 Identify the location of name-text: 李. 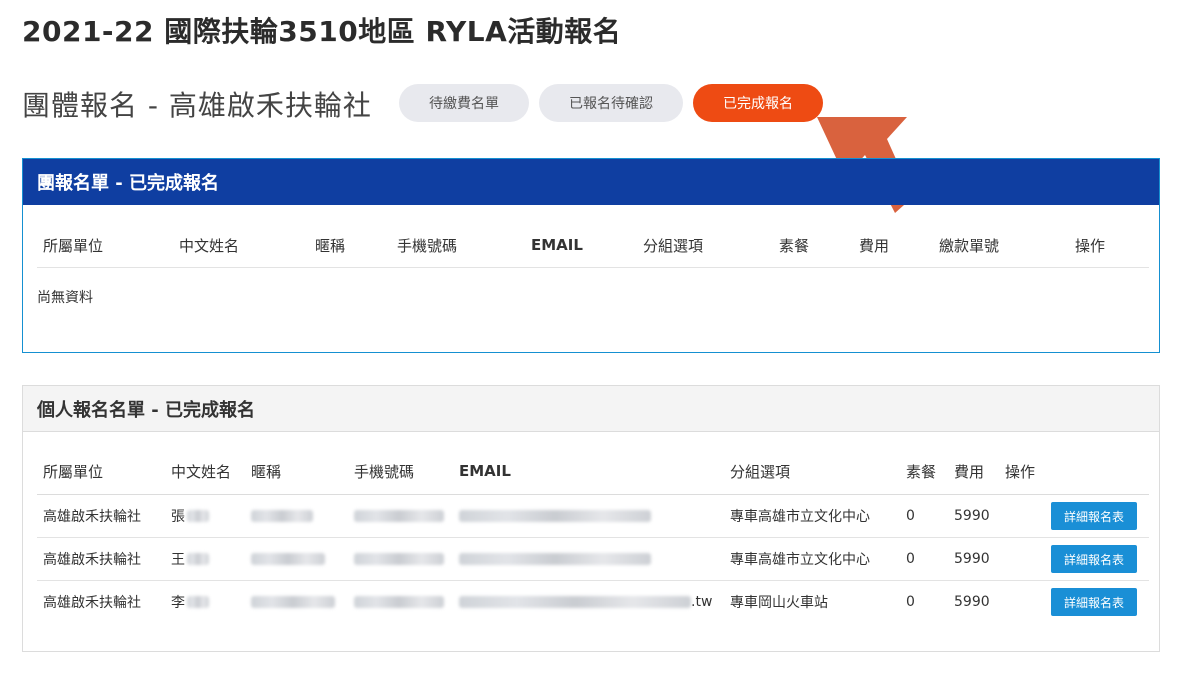
(178, 603).